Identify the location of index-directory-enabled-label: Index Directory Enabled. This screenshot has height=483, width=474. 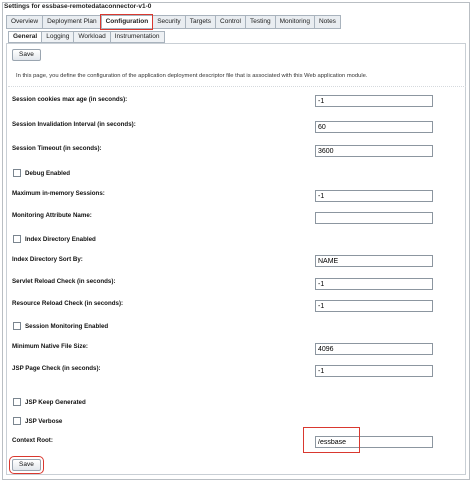
(60, 239).